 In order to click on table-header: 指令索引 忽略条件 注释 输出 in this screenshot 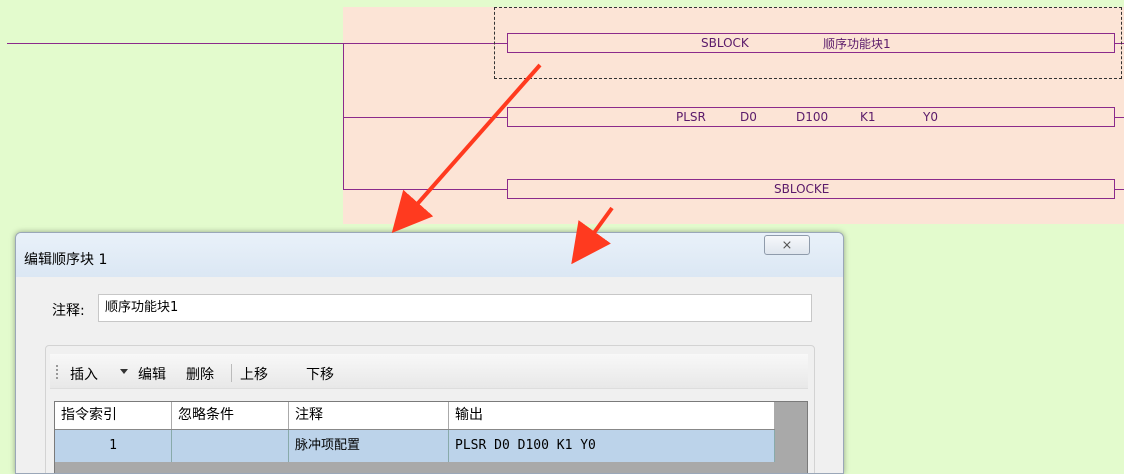, I will do `click(415, 416)`.